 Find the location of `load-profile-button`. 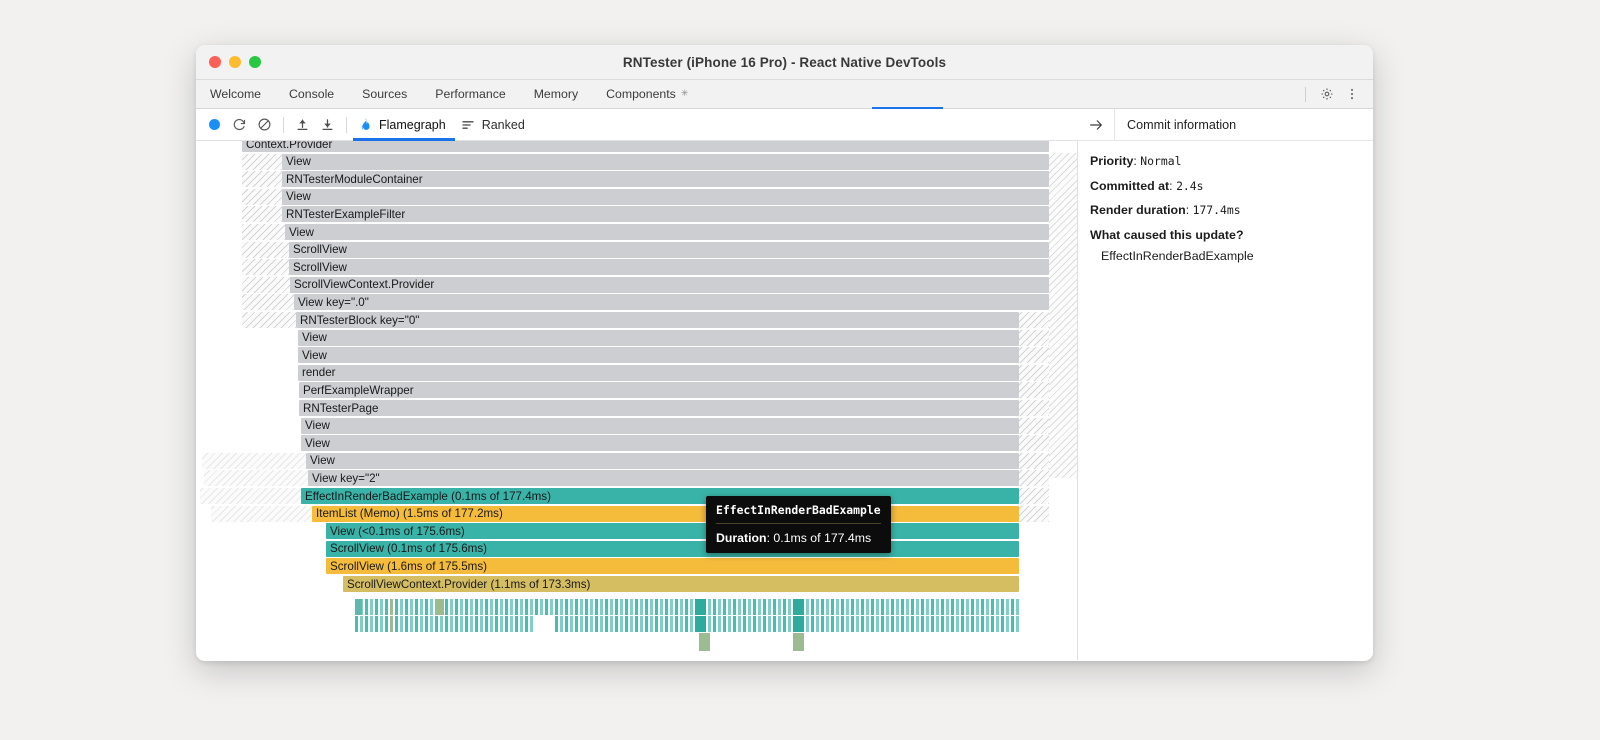

load-profile-button is located at coordinates (302, 124).